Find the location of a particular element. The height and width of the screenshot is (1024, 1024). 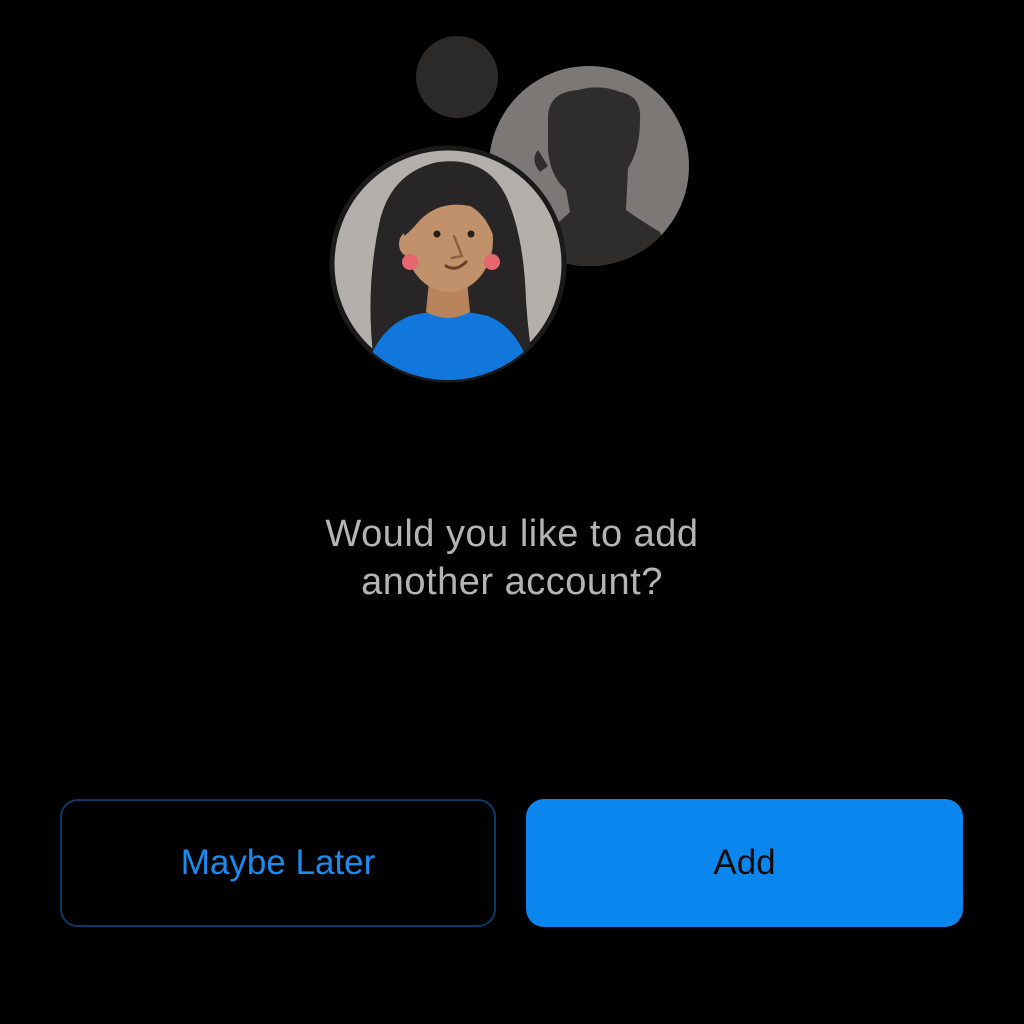

add-button: Add is located at coordinates (744, 863).